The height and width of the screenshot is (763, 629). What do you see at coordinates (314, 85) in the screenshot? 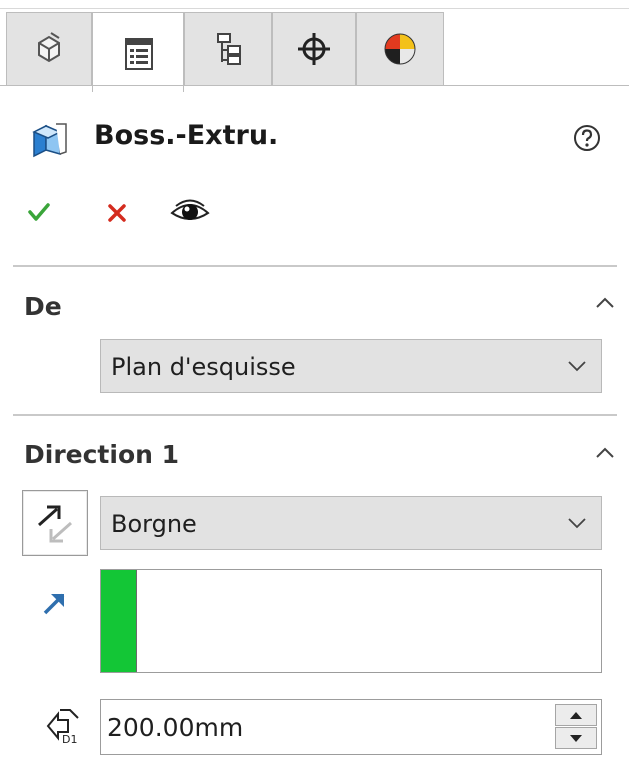
I see `tabstrip-bottom-border` at bounding box center [314, 85].